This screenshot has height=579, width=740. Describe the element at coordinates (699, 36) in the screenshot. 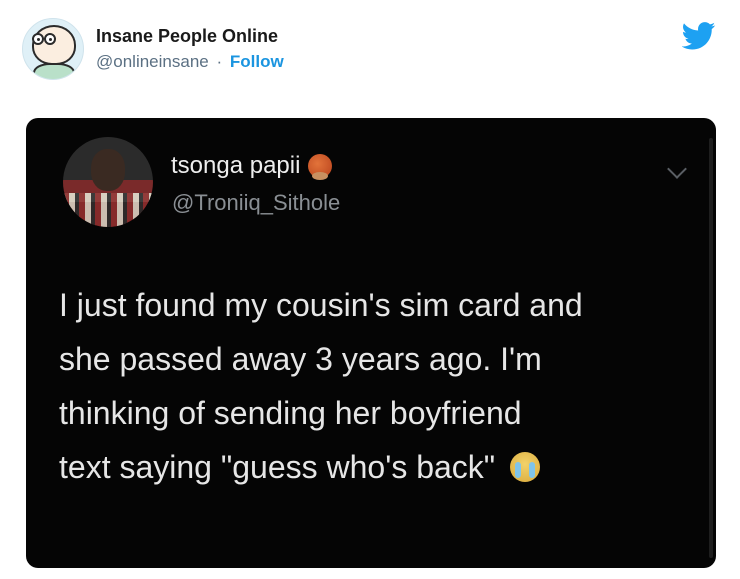

I see `twitter-bird-icon` at that location.